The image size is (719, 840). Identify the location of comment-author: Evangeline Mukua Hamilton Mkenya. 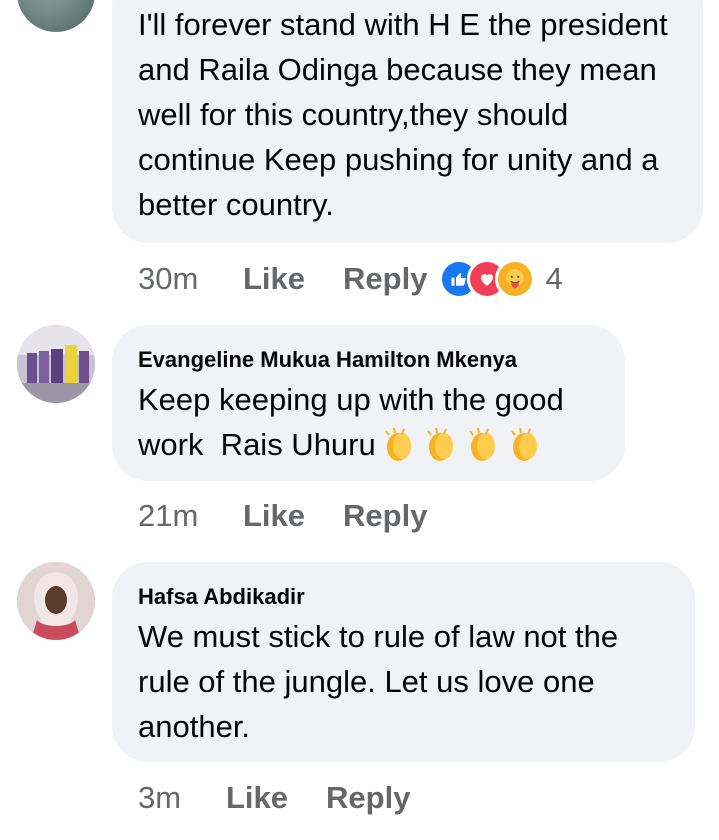
(368, 360).